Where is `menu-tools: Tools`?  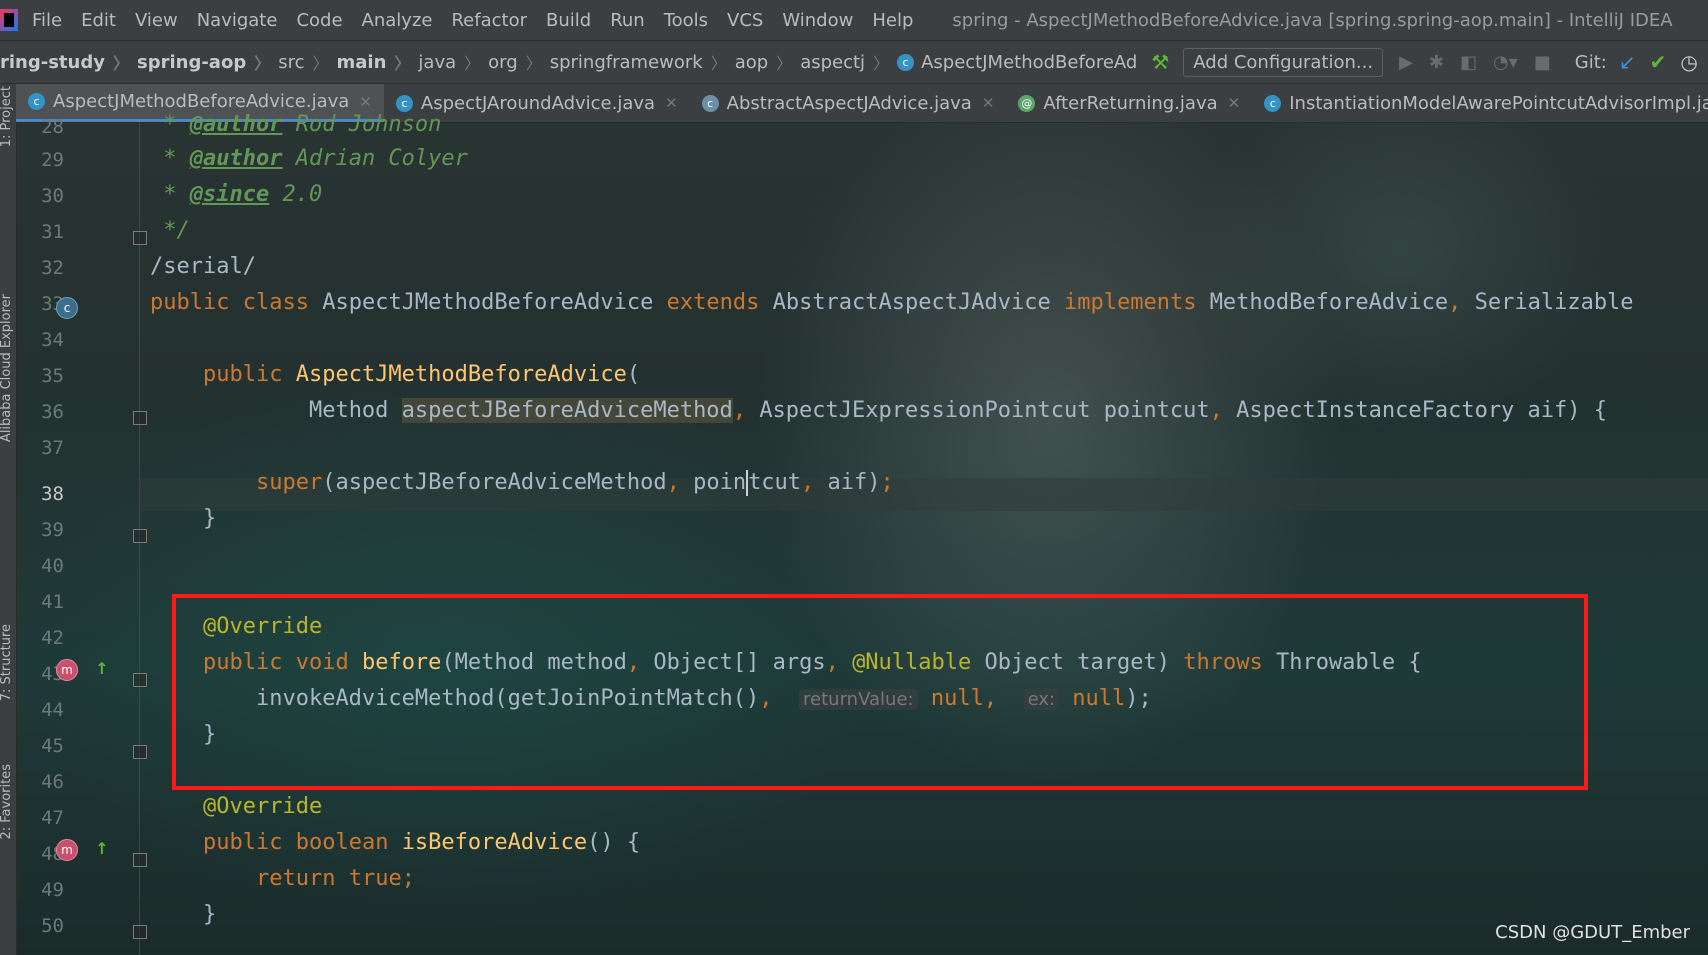
menu-tools: Tools is located at coordinates (686, 20).